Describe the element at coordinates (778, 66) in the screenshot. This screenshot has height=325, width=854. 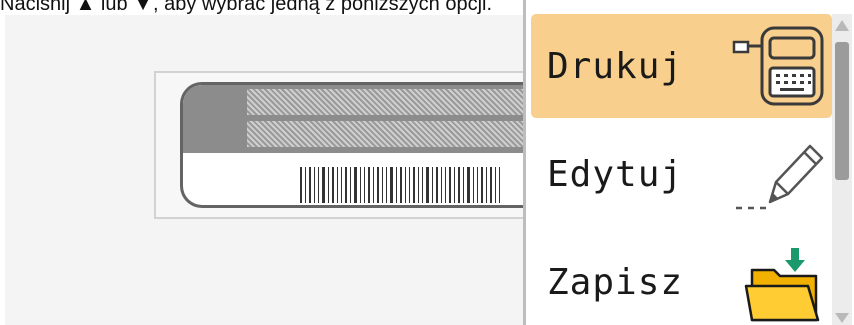
I see `printer-icon` at that location.